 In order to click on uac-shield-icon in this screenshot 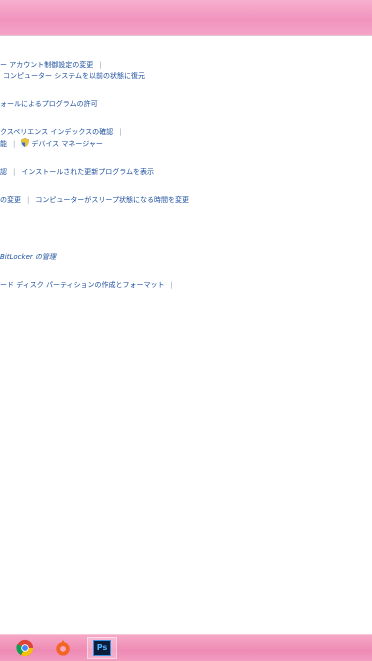, I will do `click(26, 143)`.